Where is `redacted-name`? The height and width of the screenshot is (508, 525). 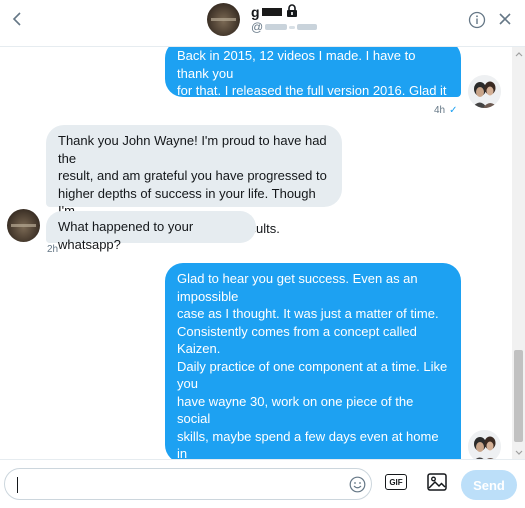
redacted-name is located at coordinates (271, 12).